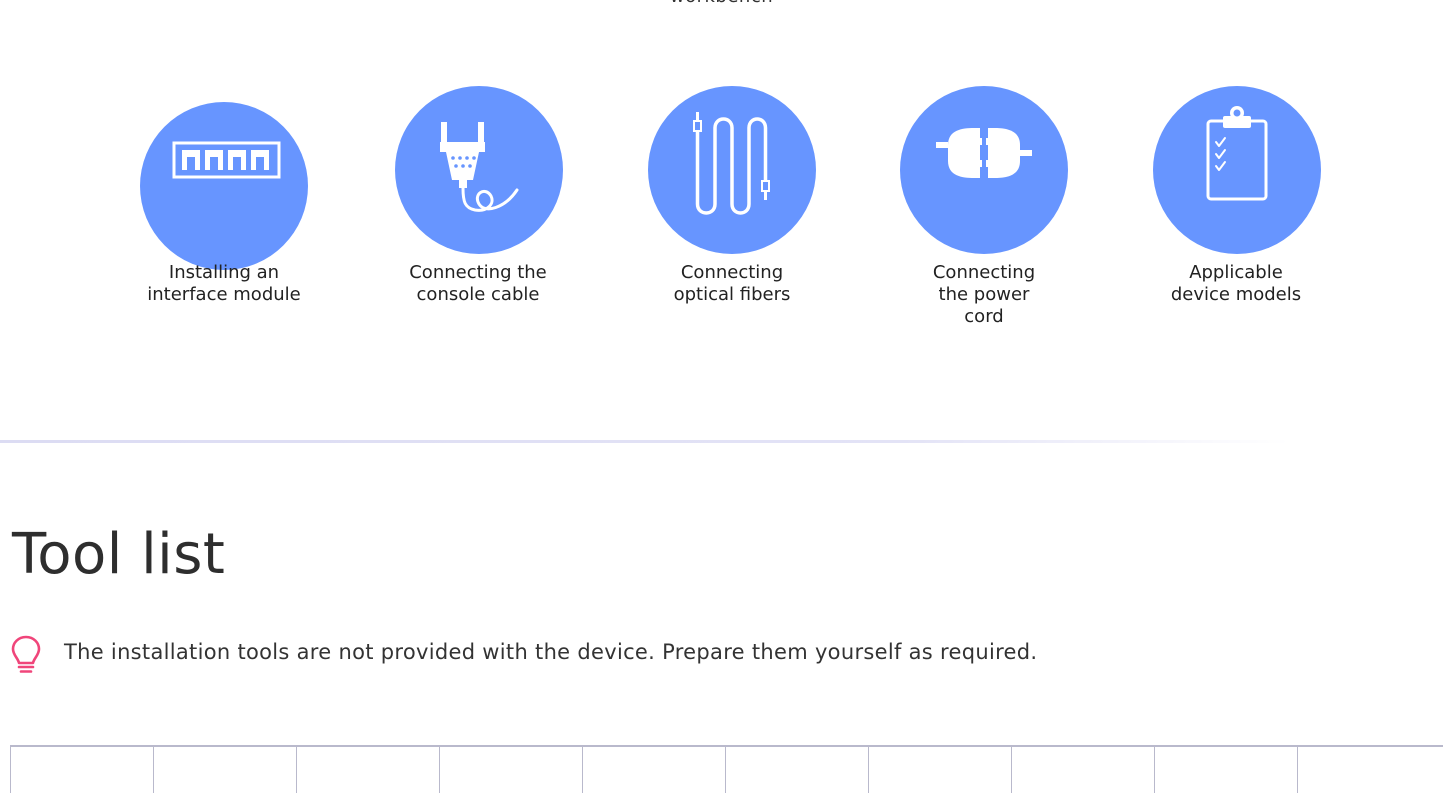 Image resolution: width=1443 pixels, height=793 pixels. I want to click on clipboard-checklist-icon, so click(1237, 153).